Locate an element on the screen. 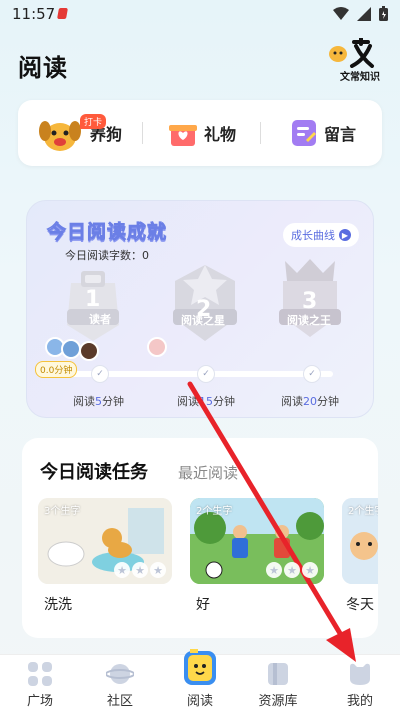 Image resolution: width=400 pixels, height=711 pixels. page-title: 阅读 is located at coordinates (43, 68).